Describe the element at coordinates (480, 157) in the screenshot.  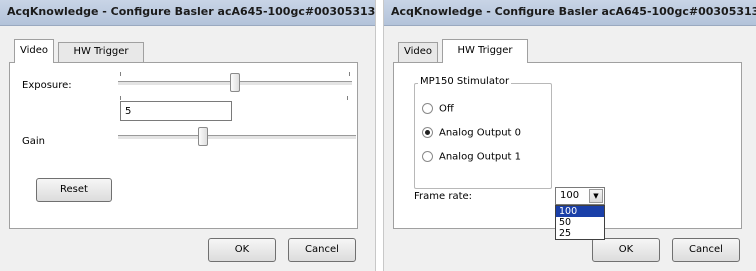
I see `radio-label: Analog Output 1` at that location.